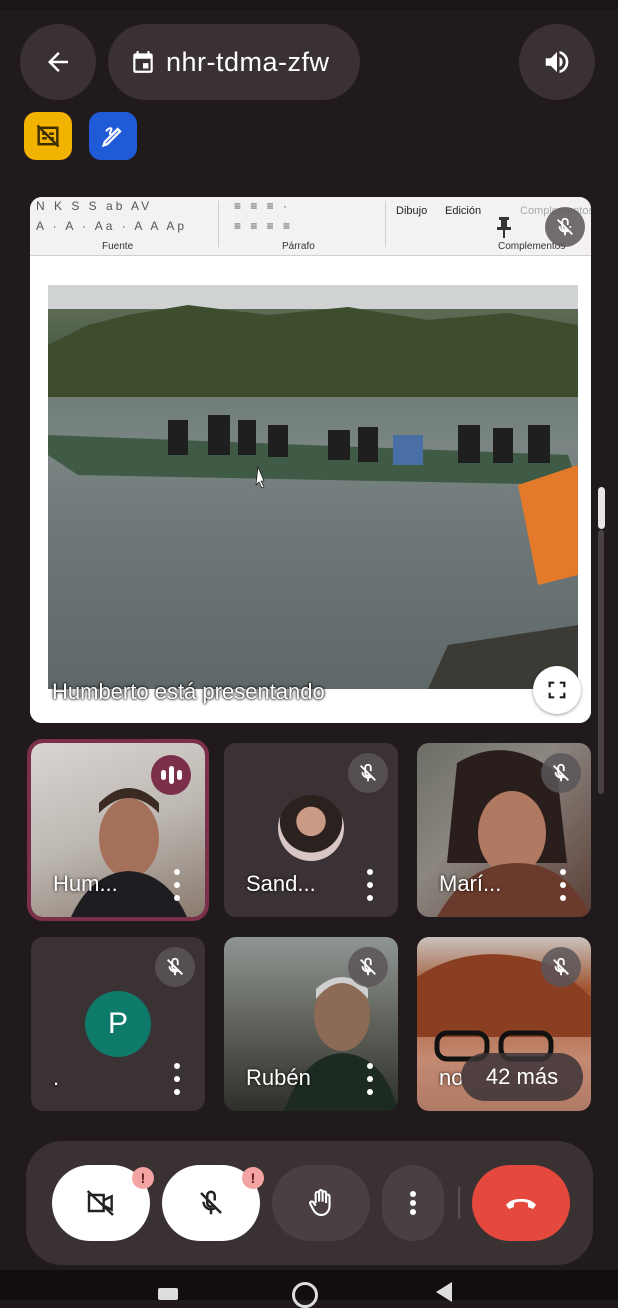  What do you see at coordinates (94, 206) in the screenshot?
I see `font-tools: N K S S ab AV` at bounding box center [94, 206].